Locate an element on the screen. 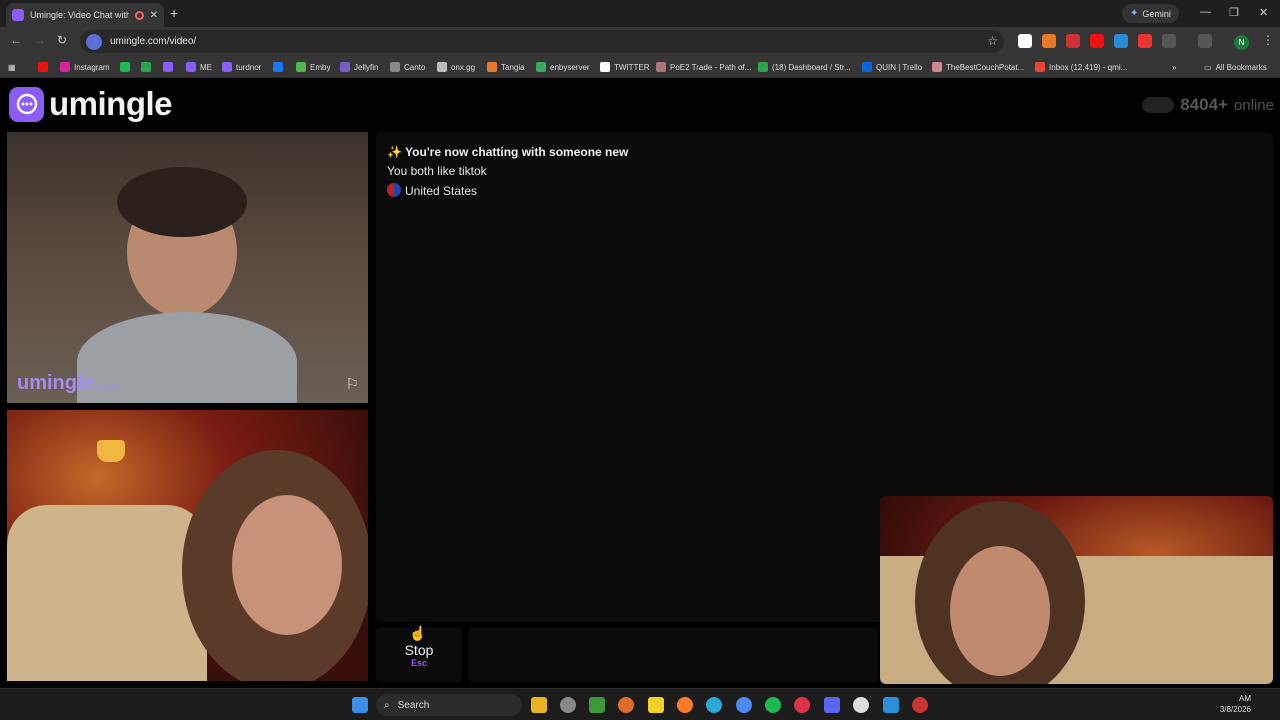 The height and width of the screenshot is (720, 1280). extension-fox-icon is located at coordinates (1049, 41).